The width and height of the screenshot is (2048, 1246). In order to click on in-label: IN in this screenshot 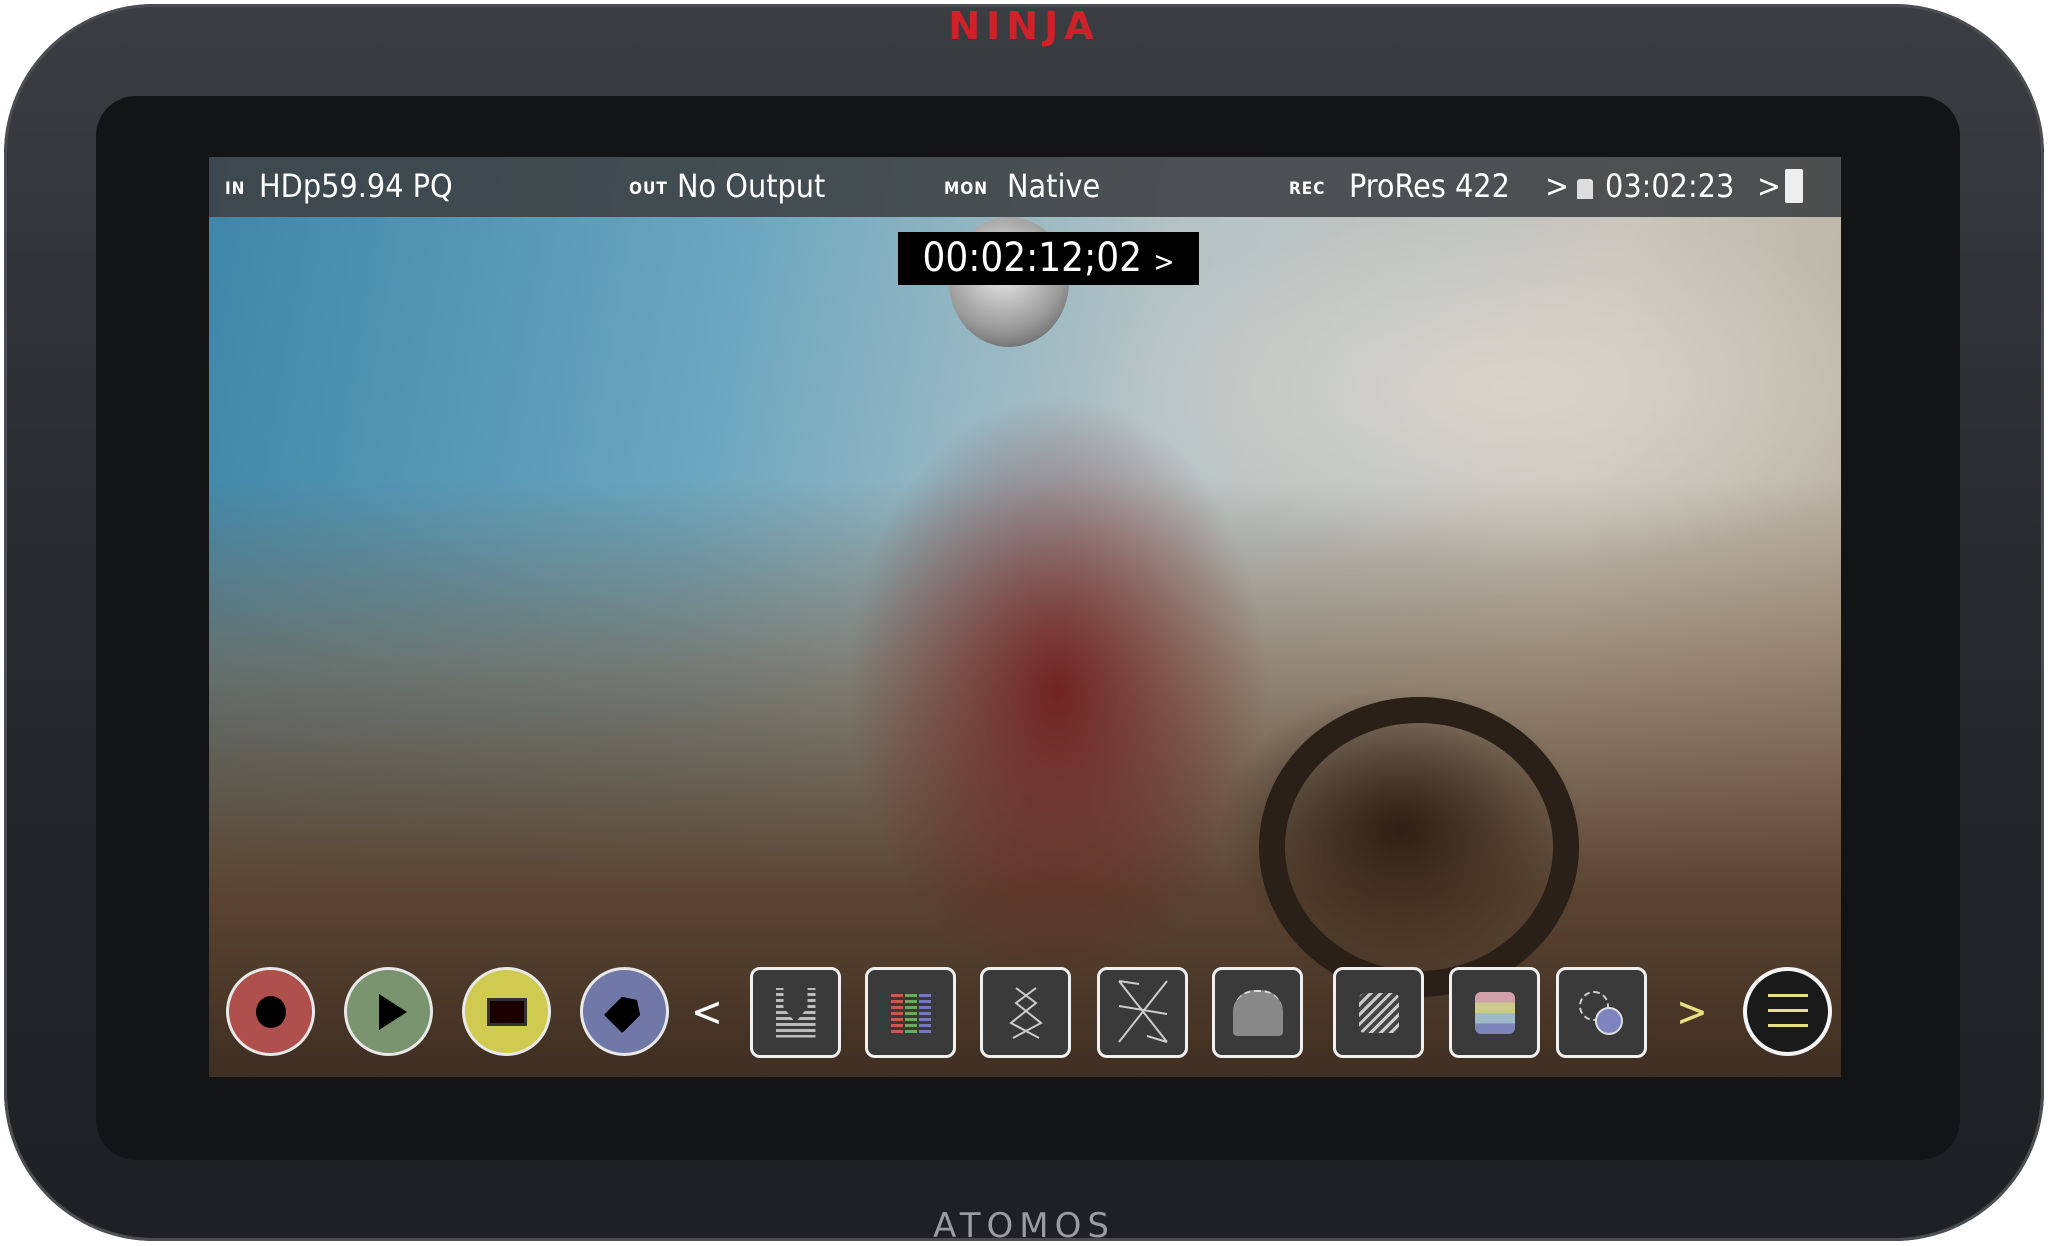, I will do `click(235, 189)`.